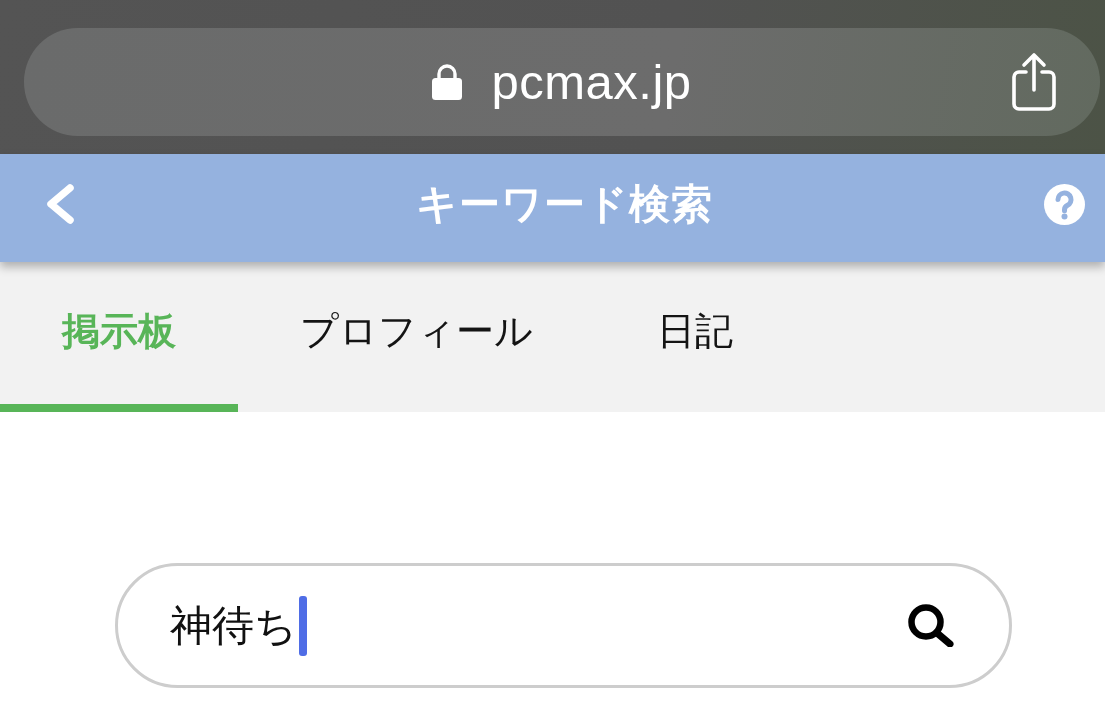 This screenshot has width=1105, height=717. I want to click on address-bar: pcmax.jp, so click(562, 82).